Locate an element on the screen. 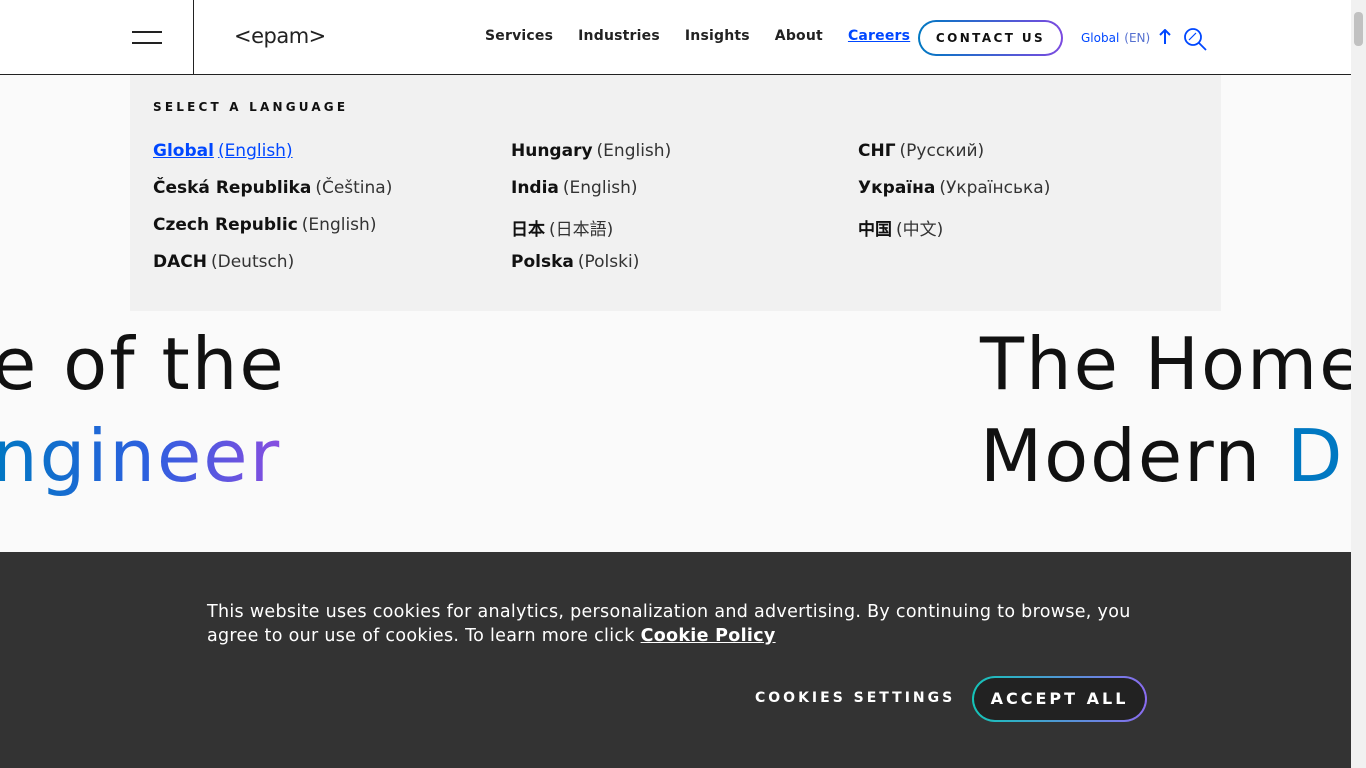 The image size is (1366, 768). epam-logo: <epam> is located at coordinates (280, 36).